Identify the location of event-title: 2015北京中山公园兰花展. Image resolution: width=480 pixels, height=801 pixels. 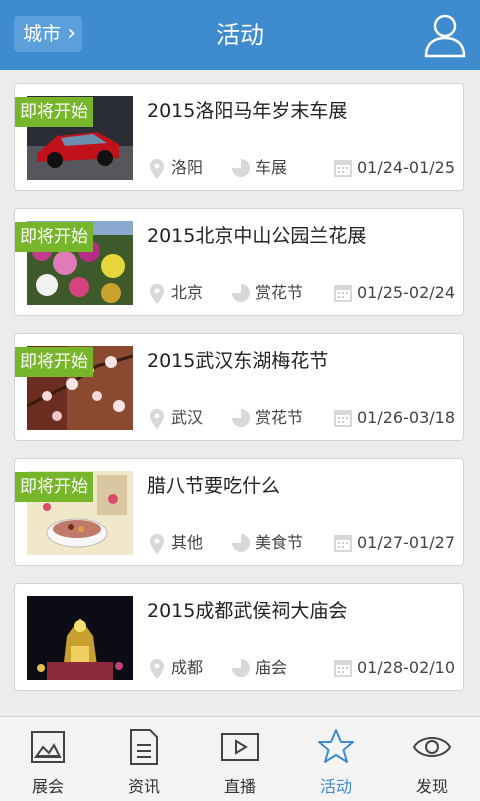
(257, 236).